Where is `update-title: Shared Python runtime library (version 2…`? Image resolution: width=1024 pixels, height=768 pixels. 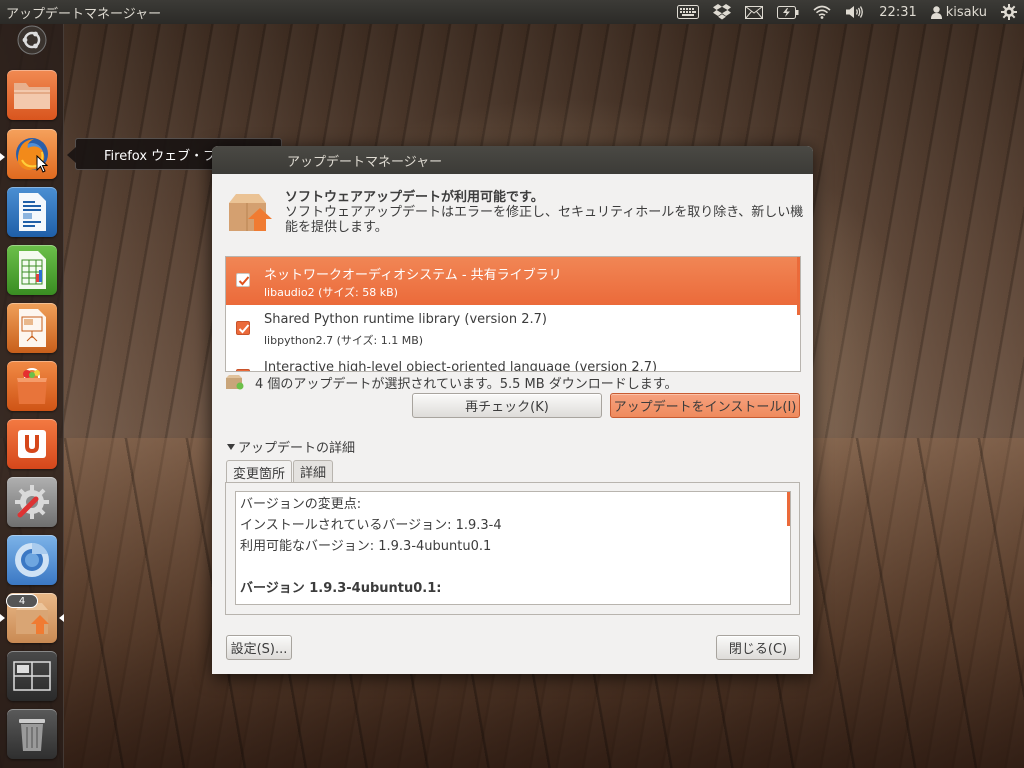
update-title: Shared Python runtime library (version 2… is located at coordinates (405, 319).